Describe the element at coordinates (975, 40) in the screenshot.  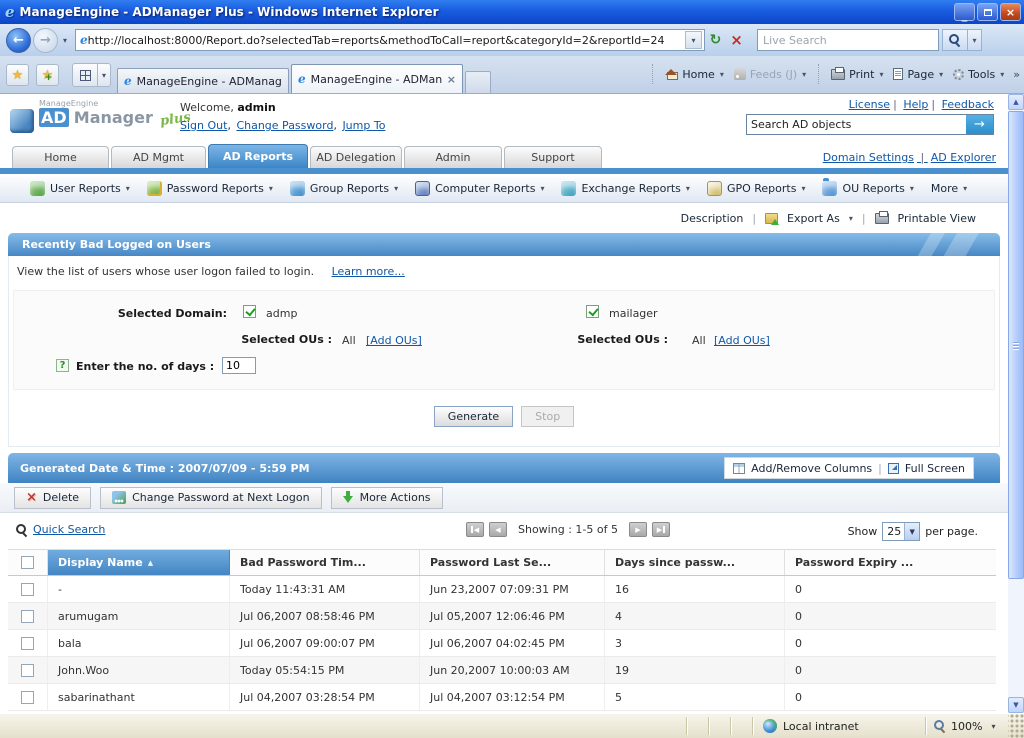
I see `search-options-icon: ▾` at that location.